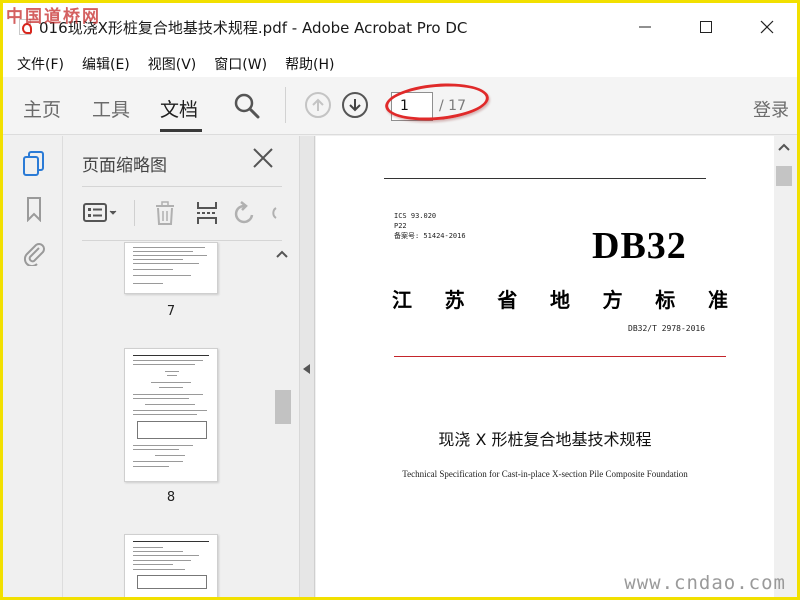 This screenshot has width=800, height=600. I want to click on arrow-up-circle-icon, so click(318, 104).